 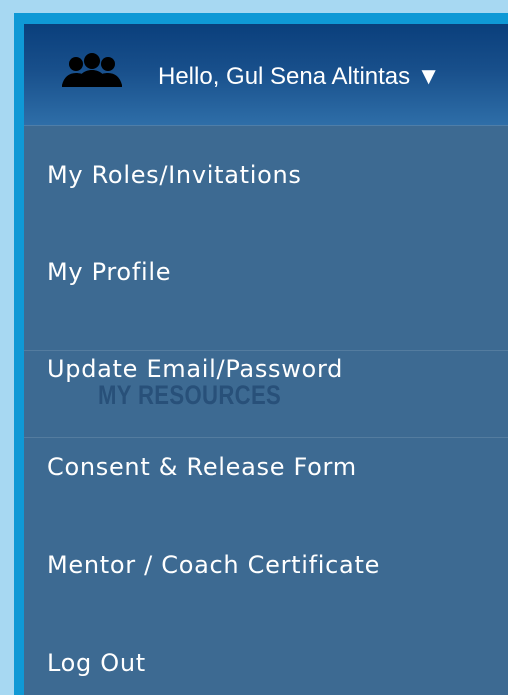 I want to click on menu-item-mentor-coach-certificate: Mentor / Coach Certificate, so click(x=266, y=565).